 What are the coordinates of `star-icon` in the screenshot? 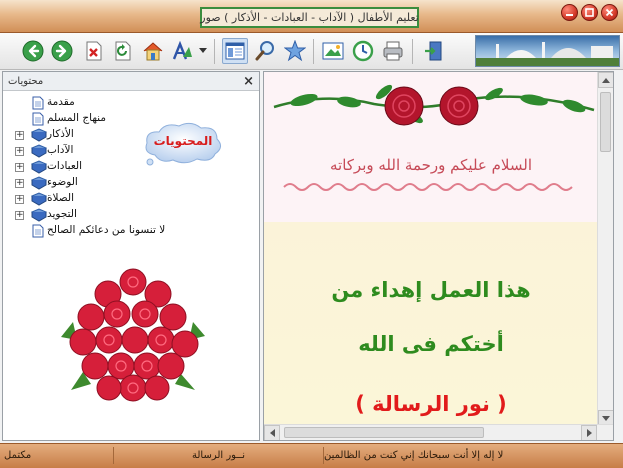 It's located at (295, 51).